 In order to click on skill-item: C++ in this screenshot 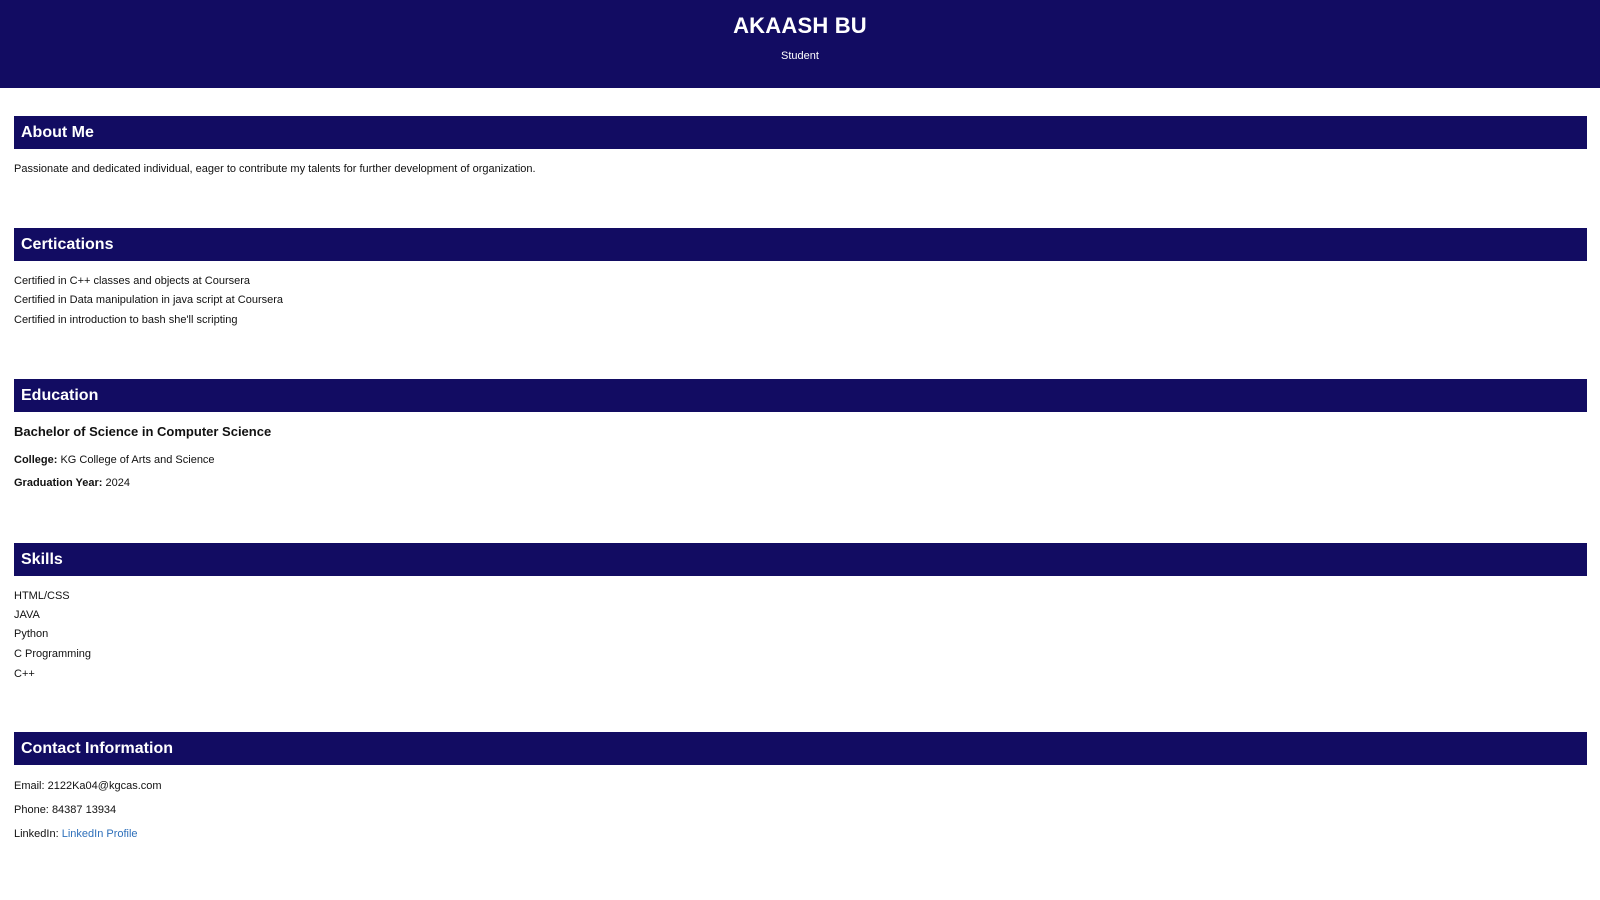, I will do `click(24, 674)`.